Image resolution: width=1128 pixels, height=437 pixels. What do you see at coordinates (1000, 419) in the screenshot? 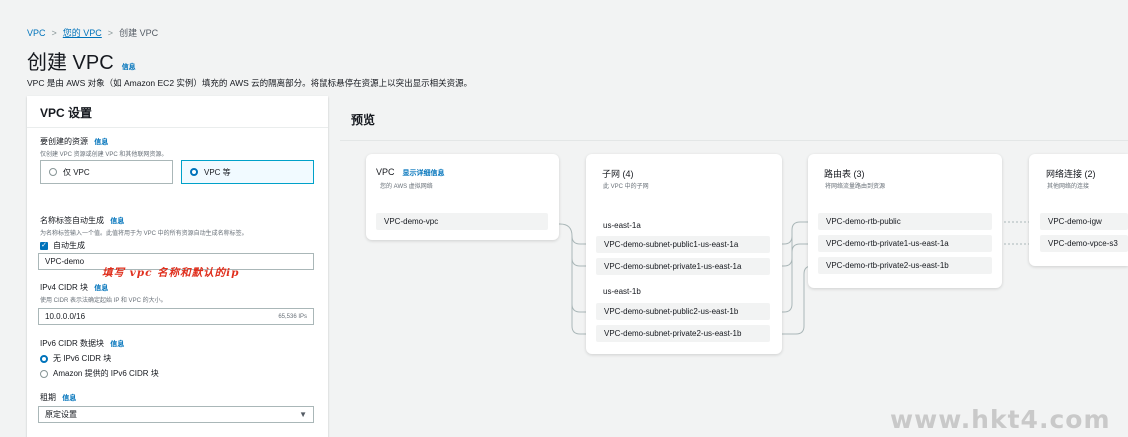
I see `watermark: www.hkt4.com` at bounding box center [1000, 419].